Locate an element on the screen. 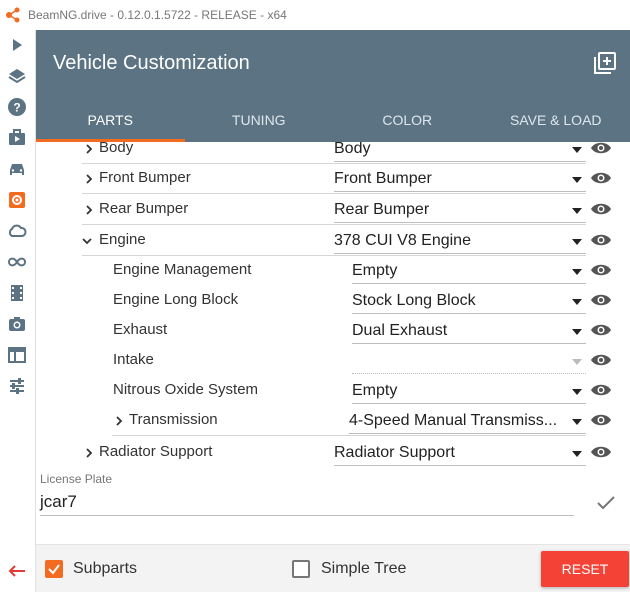  part-row-exhaust: Exhaust Dual Exhaust is located at coordinates (333, 331).